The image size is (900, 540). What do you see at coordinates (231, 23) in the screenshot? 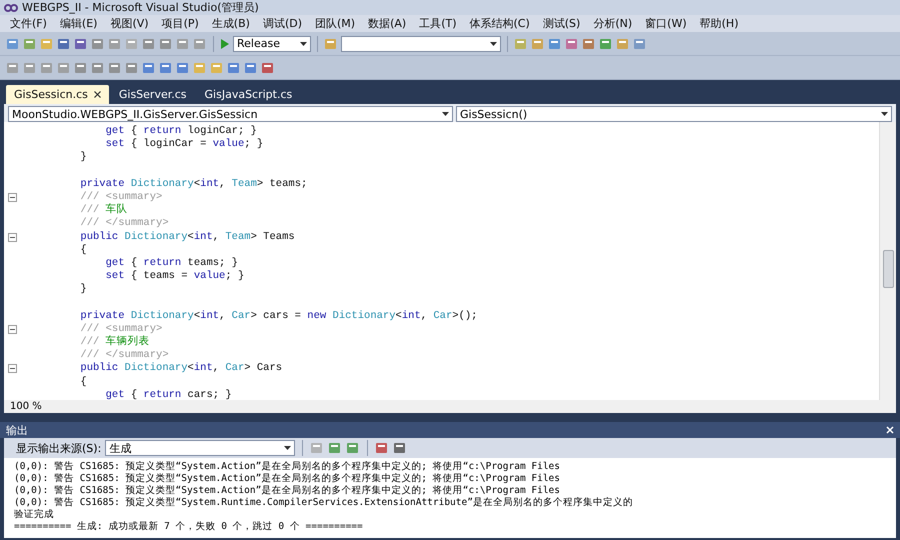
I see `menu-item: 生成(B)` at bounding box center [231, 23].